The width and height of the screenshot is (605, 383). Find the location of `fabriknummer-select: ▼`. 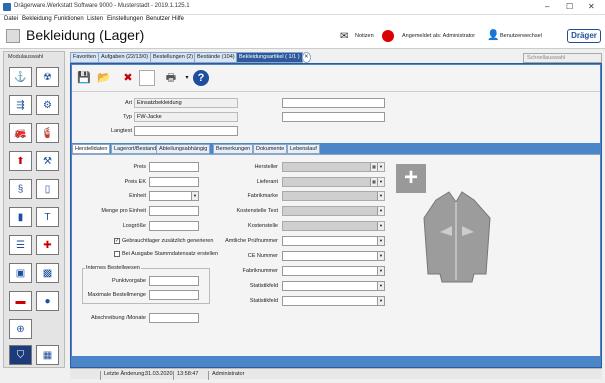

fabriknummer-select: ▼ is located at coordinates (333, 271).